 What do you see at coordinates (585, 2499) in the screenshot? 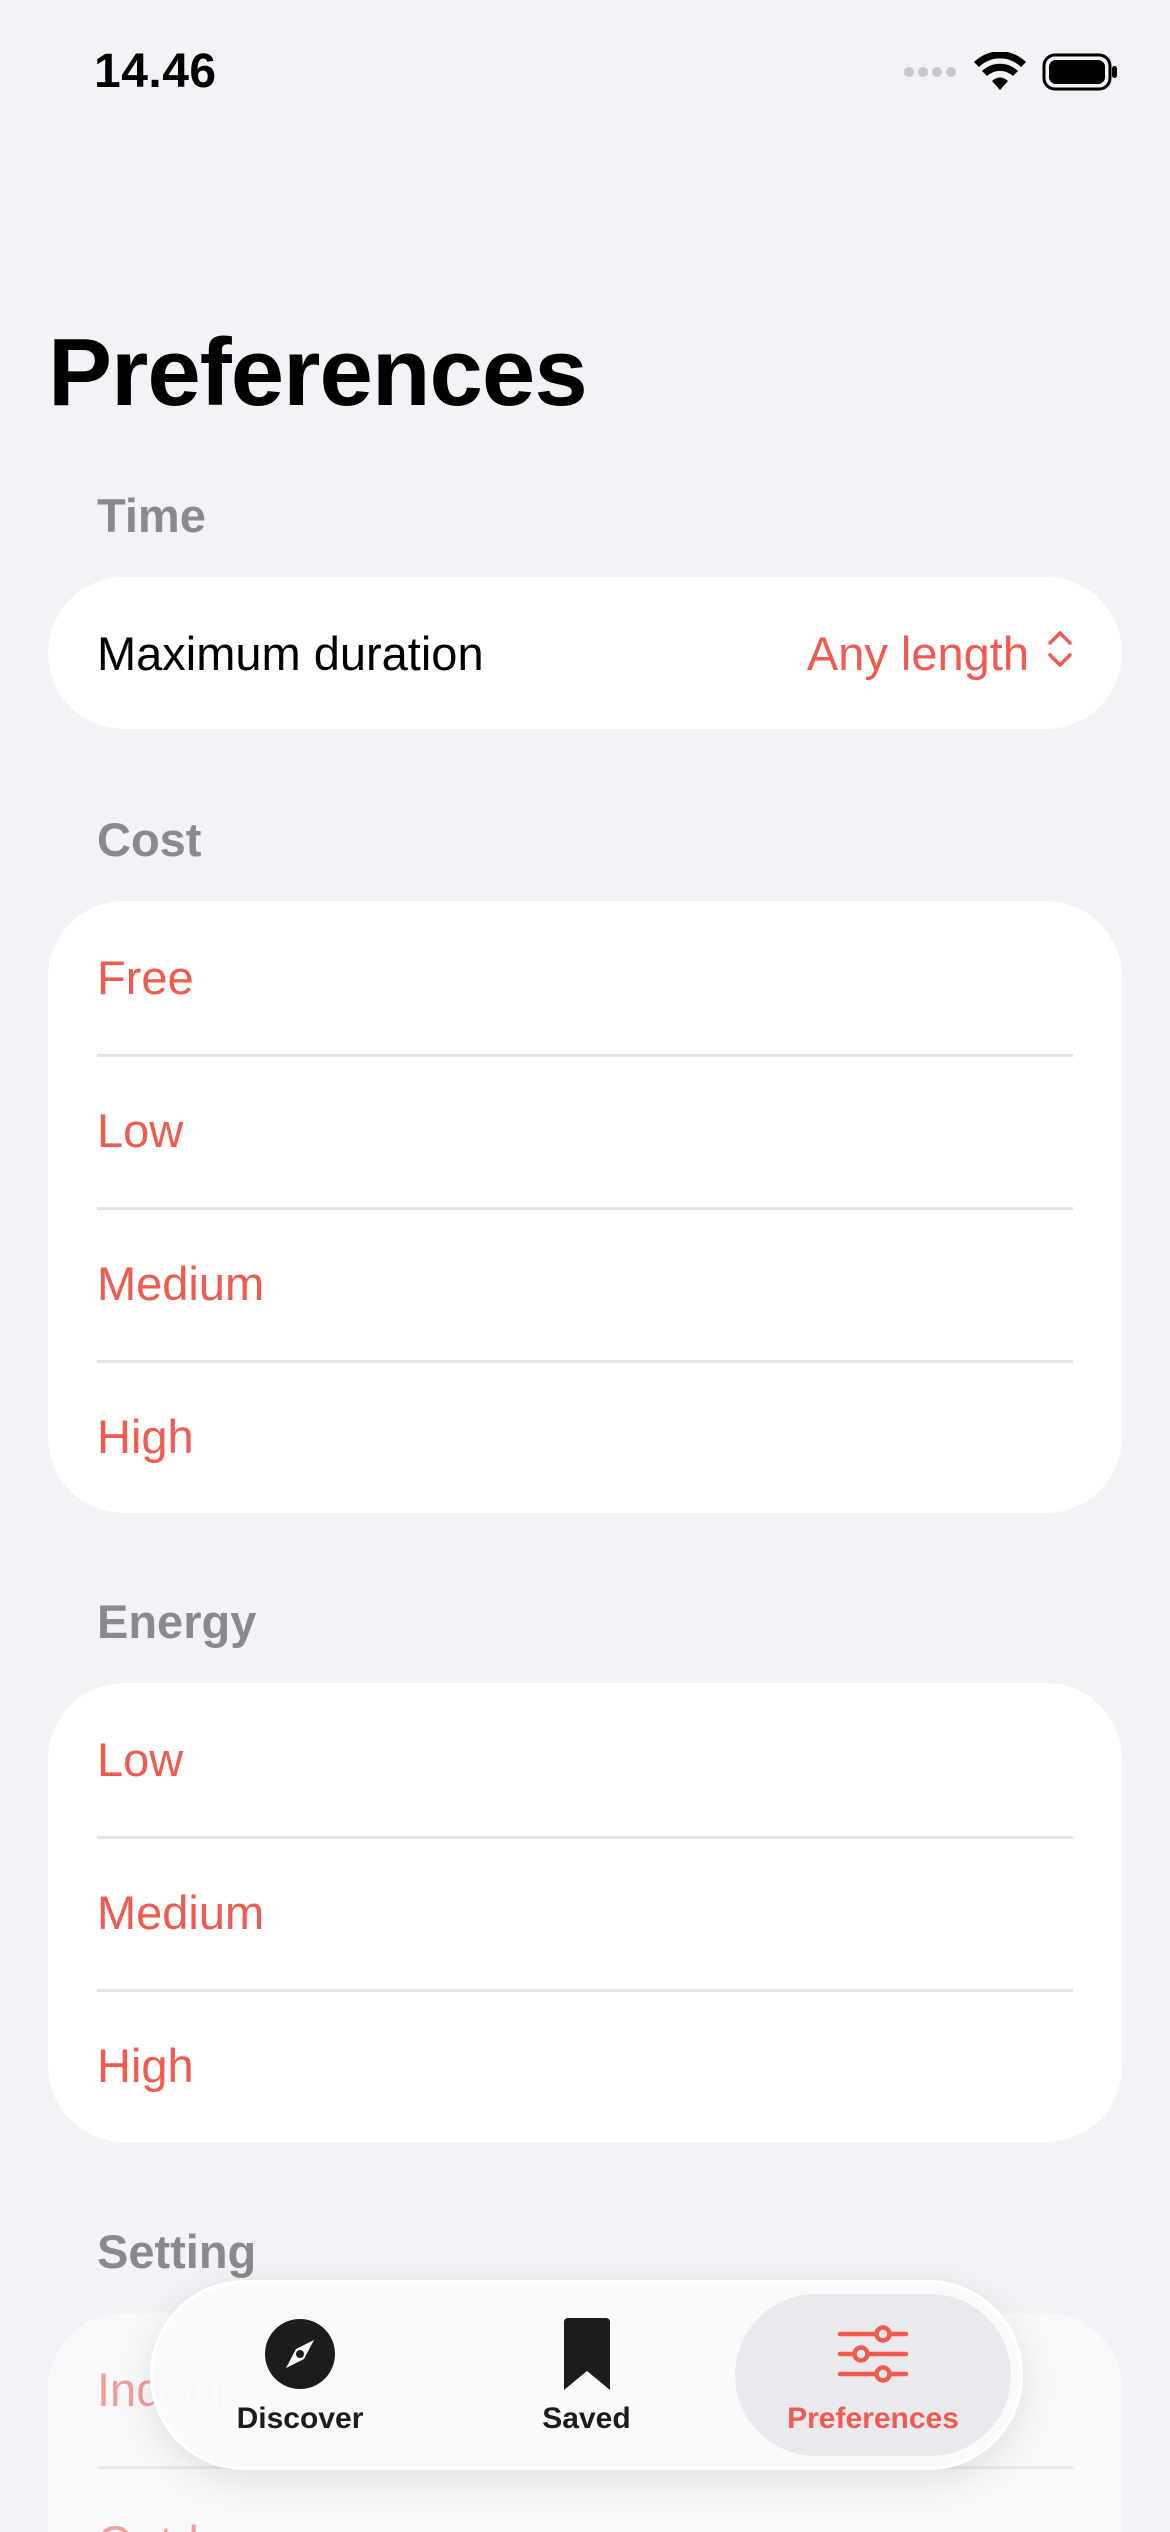
I see `setting-option-outdoor: Outdoor` at bounding box center [585, 2499].